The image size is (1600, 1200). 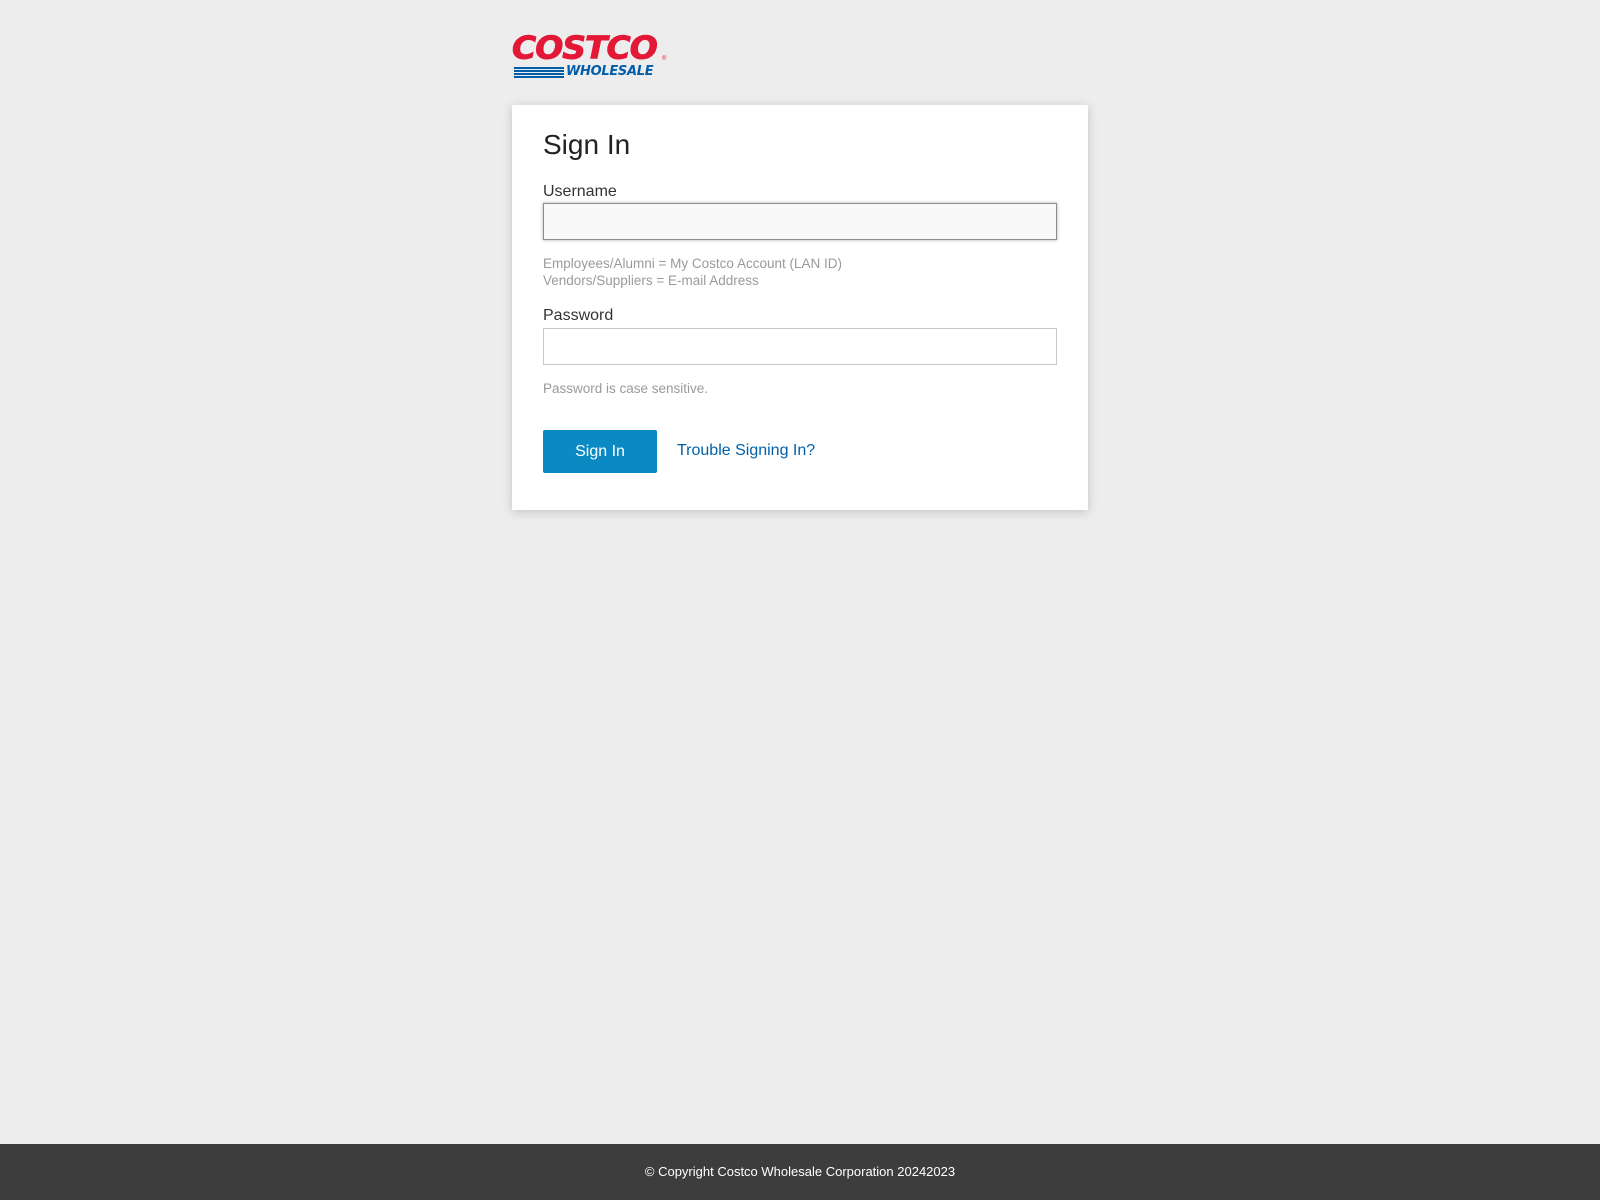 What do you see at coordinates (585, 48) in the screenshot?
I see `logo-costco-text: COSTCO` at bounding box center [585, 48].